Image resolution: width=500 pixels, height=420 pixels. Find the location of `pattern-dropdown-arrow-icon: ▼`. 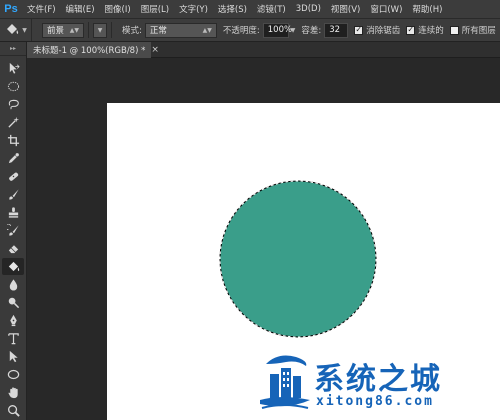

pattern-dropdown-arrow-icon: ▼ is located at coordinates (100, 30).